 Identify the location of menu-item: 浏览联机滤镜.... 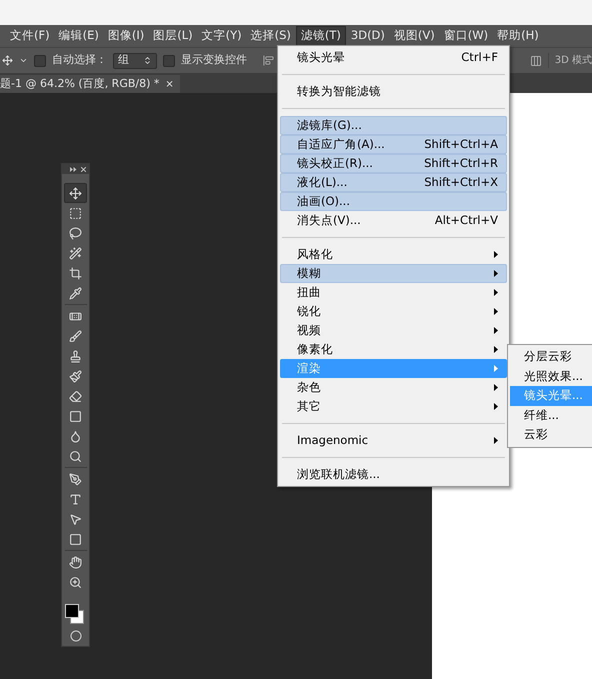
(393, 474).